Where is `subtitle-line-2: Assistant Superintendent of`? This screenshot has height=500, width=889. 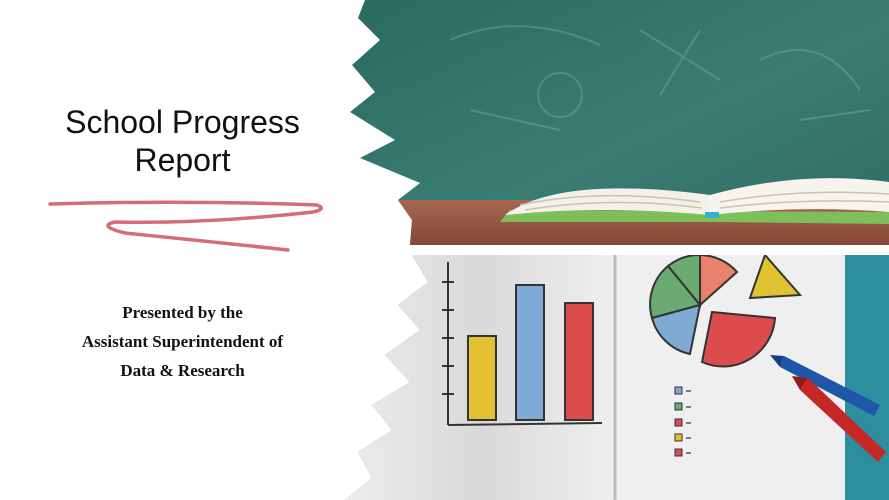
subtitle-line-2: Assistant Superintendent of is located at coordinates (182, 341).